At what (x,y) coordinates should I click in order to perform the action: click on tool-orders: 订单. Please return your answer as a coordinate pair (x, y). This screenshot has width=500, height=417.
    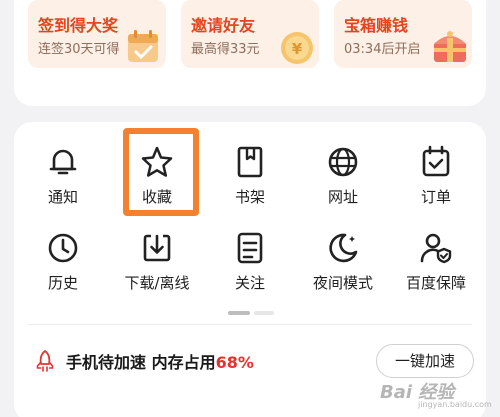
    Looking at the image, I should click on (436, 175).